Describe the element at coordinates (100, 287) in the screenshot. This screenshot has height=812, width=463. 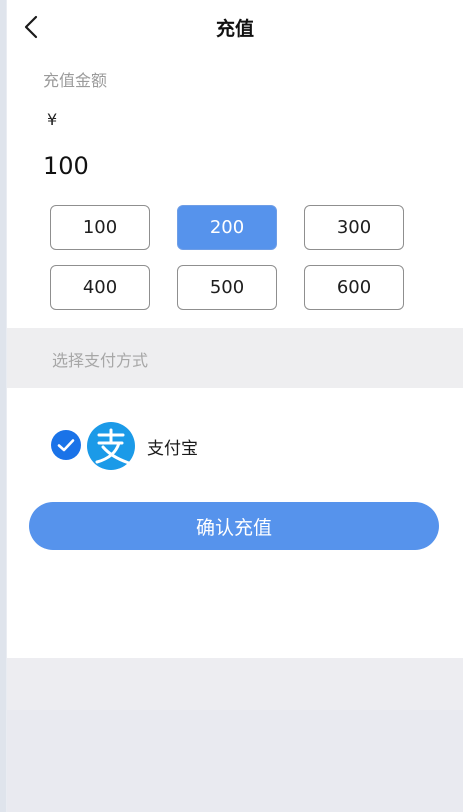
I see `amount-option-400: 400` at that location.